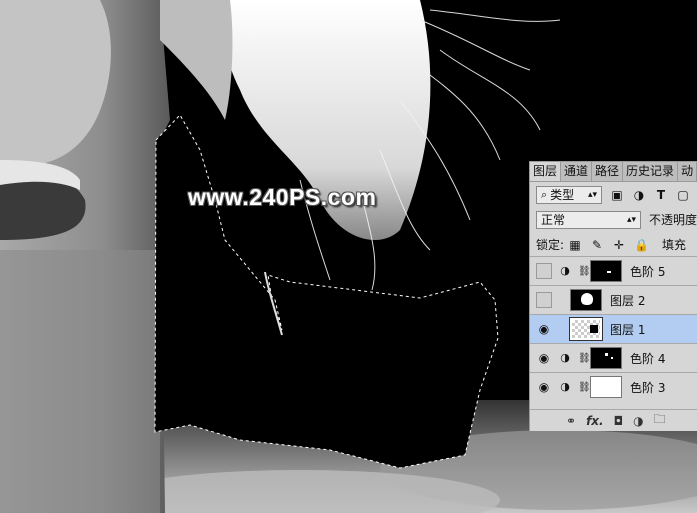 The height and width of the screenshot is (513, 697). I want to click on layer-name: 色阶 3, so click(648, 387).